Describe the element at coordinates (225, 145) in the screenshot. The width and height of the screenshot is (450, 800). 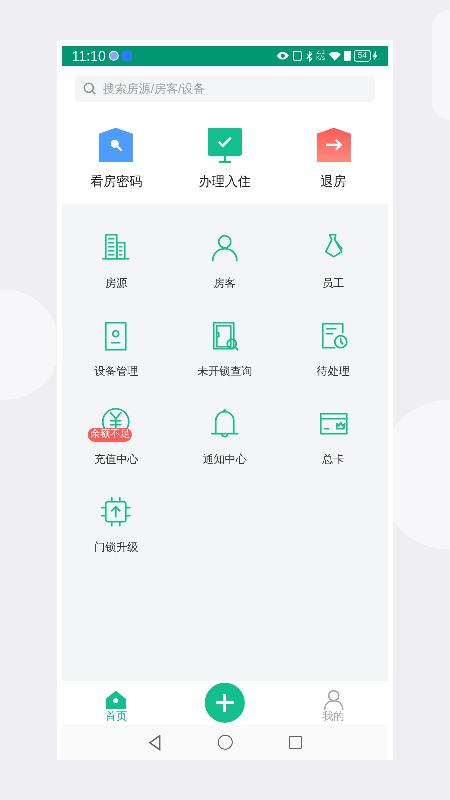
I see `monitor-check-icon` at that location.